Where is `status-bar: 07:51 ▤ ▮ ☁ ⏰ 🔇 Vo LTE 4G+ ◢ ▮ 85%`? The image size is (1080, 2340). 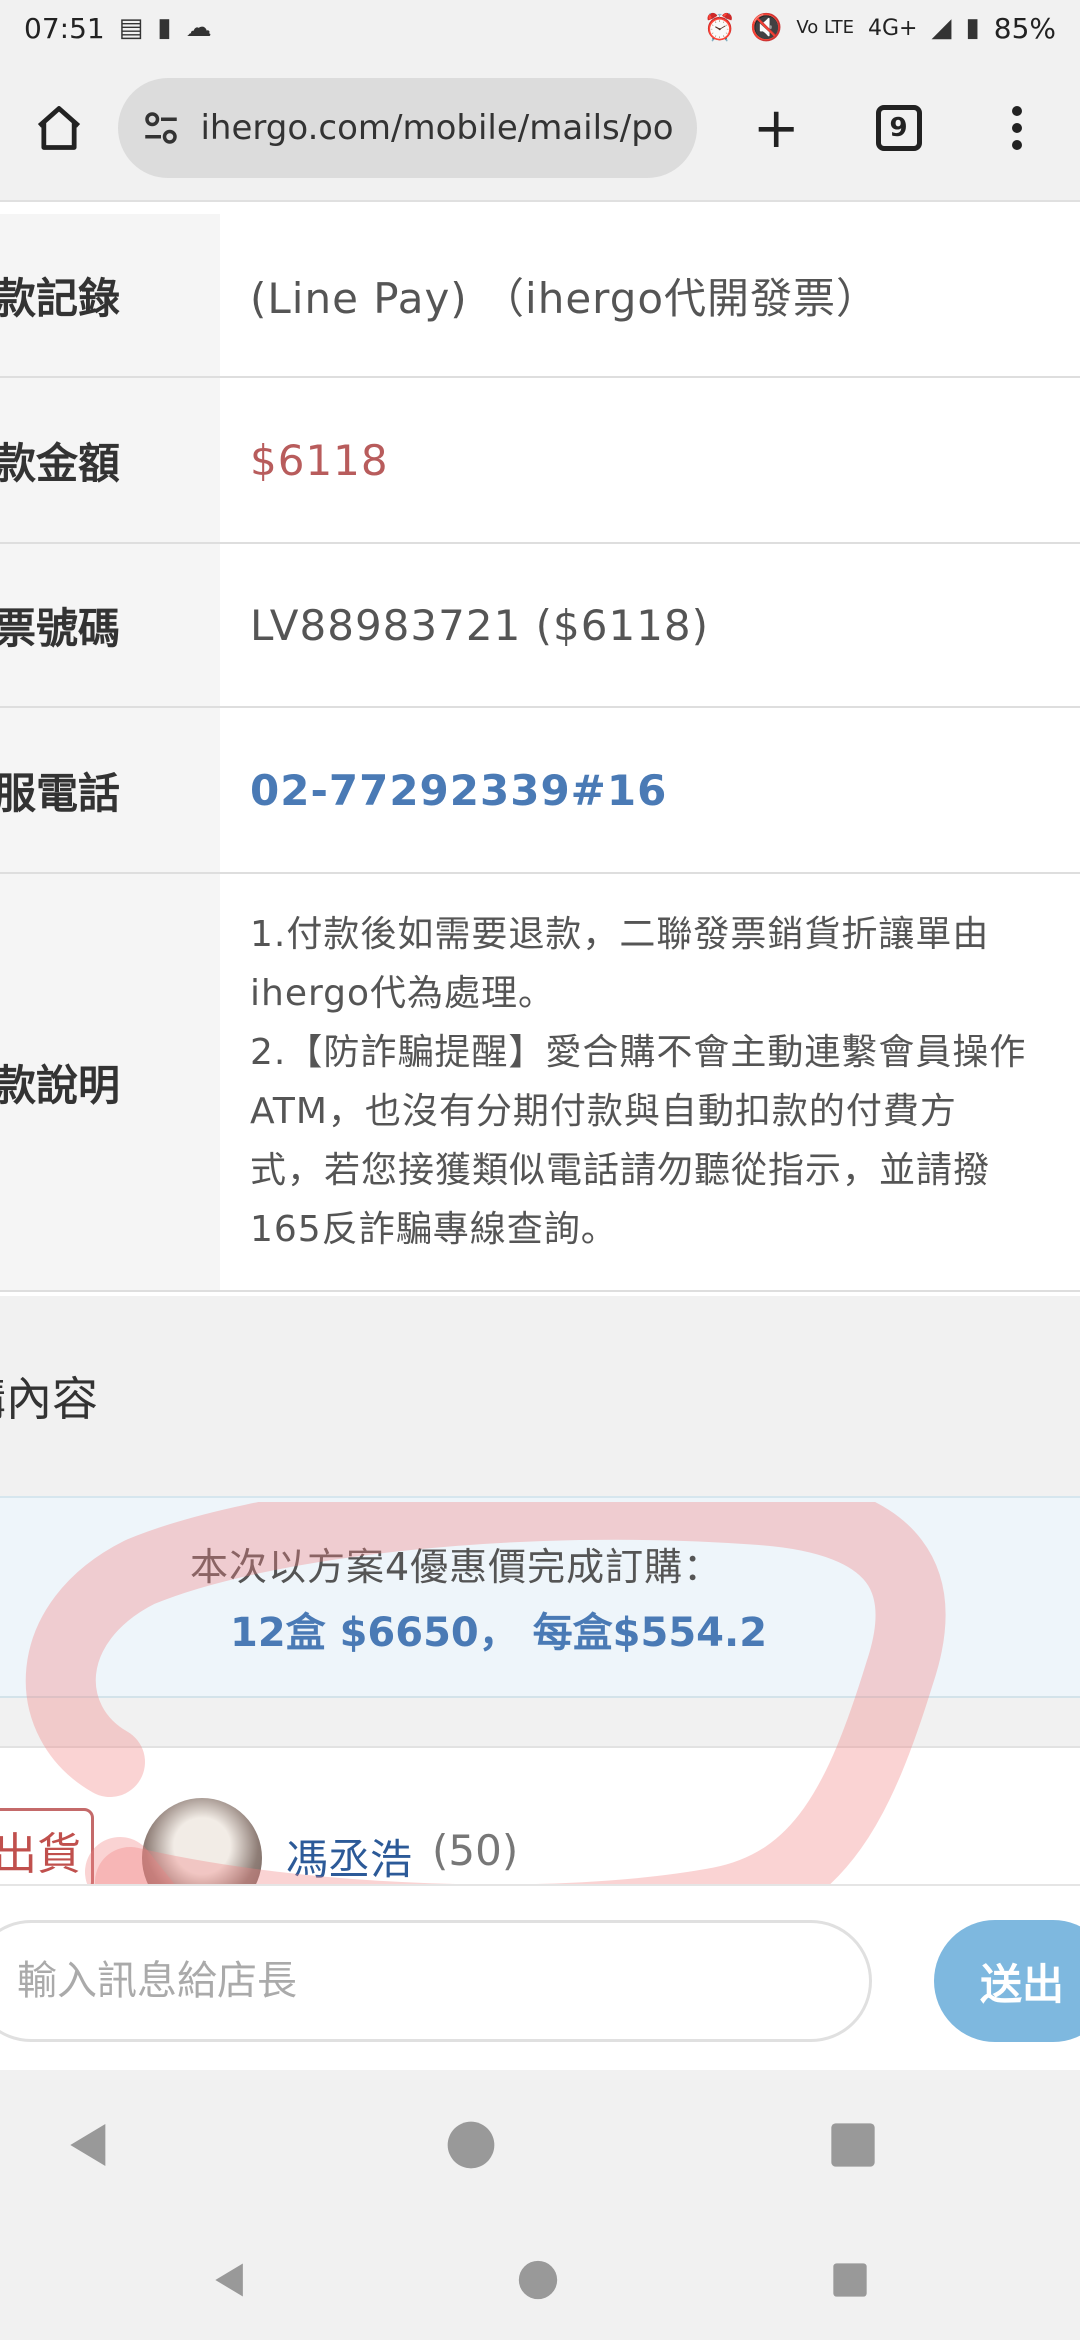 status-bar: 07:51 ▤ ▮ ☁ ⏰ 🔇 Vo LTE 4G+ ◢ ▮ 85% is located at coordinates (540, 28).